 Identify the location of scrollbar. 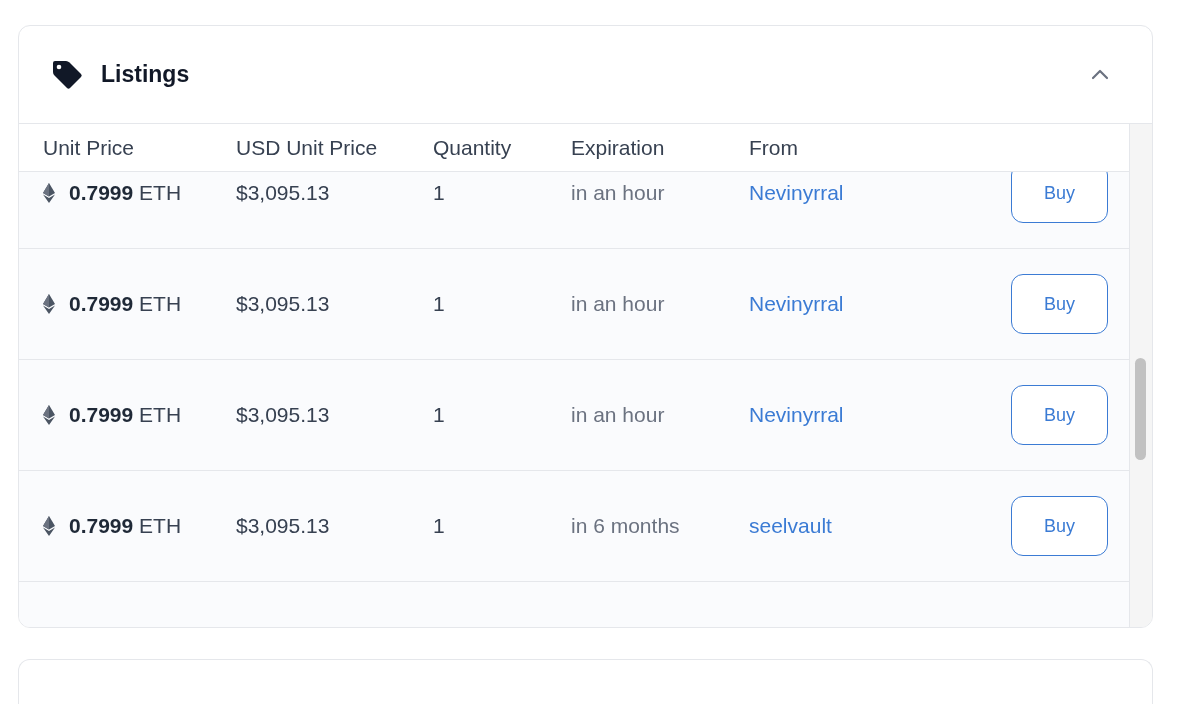
(1140, 375).